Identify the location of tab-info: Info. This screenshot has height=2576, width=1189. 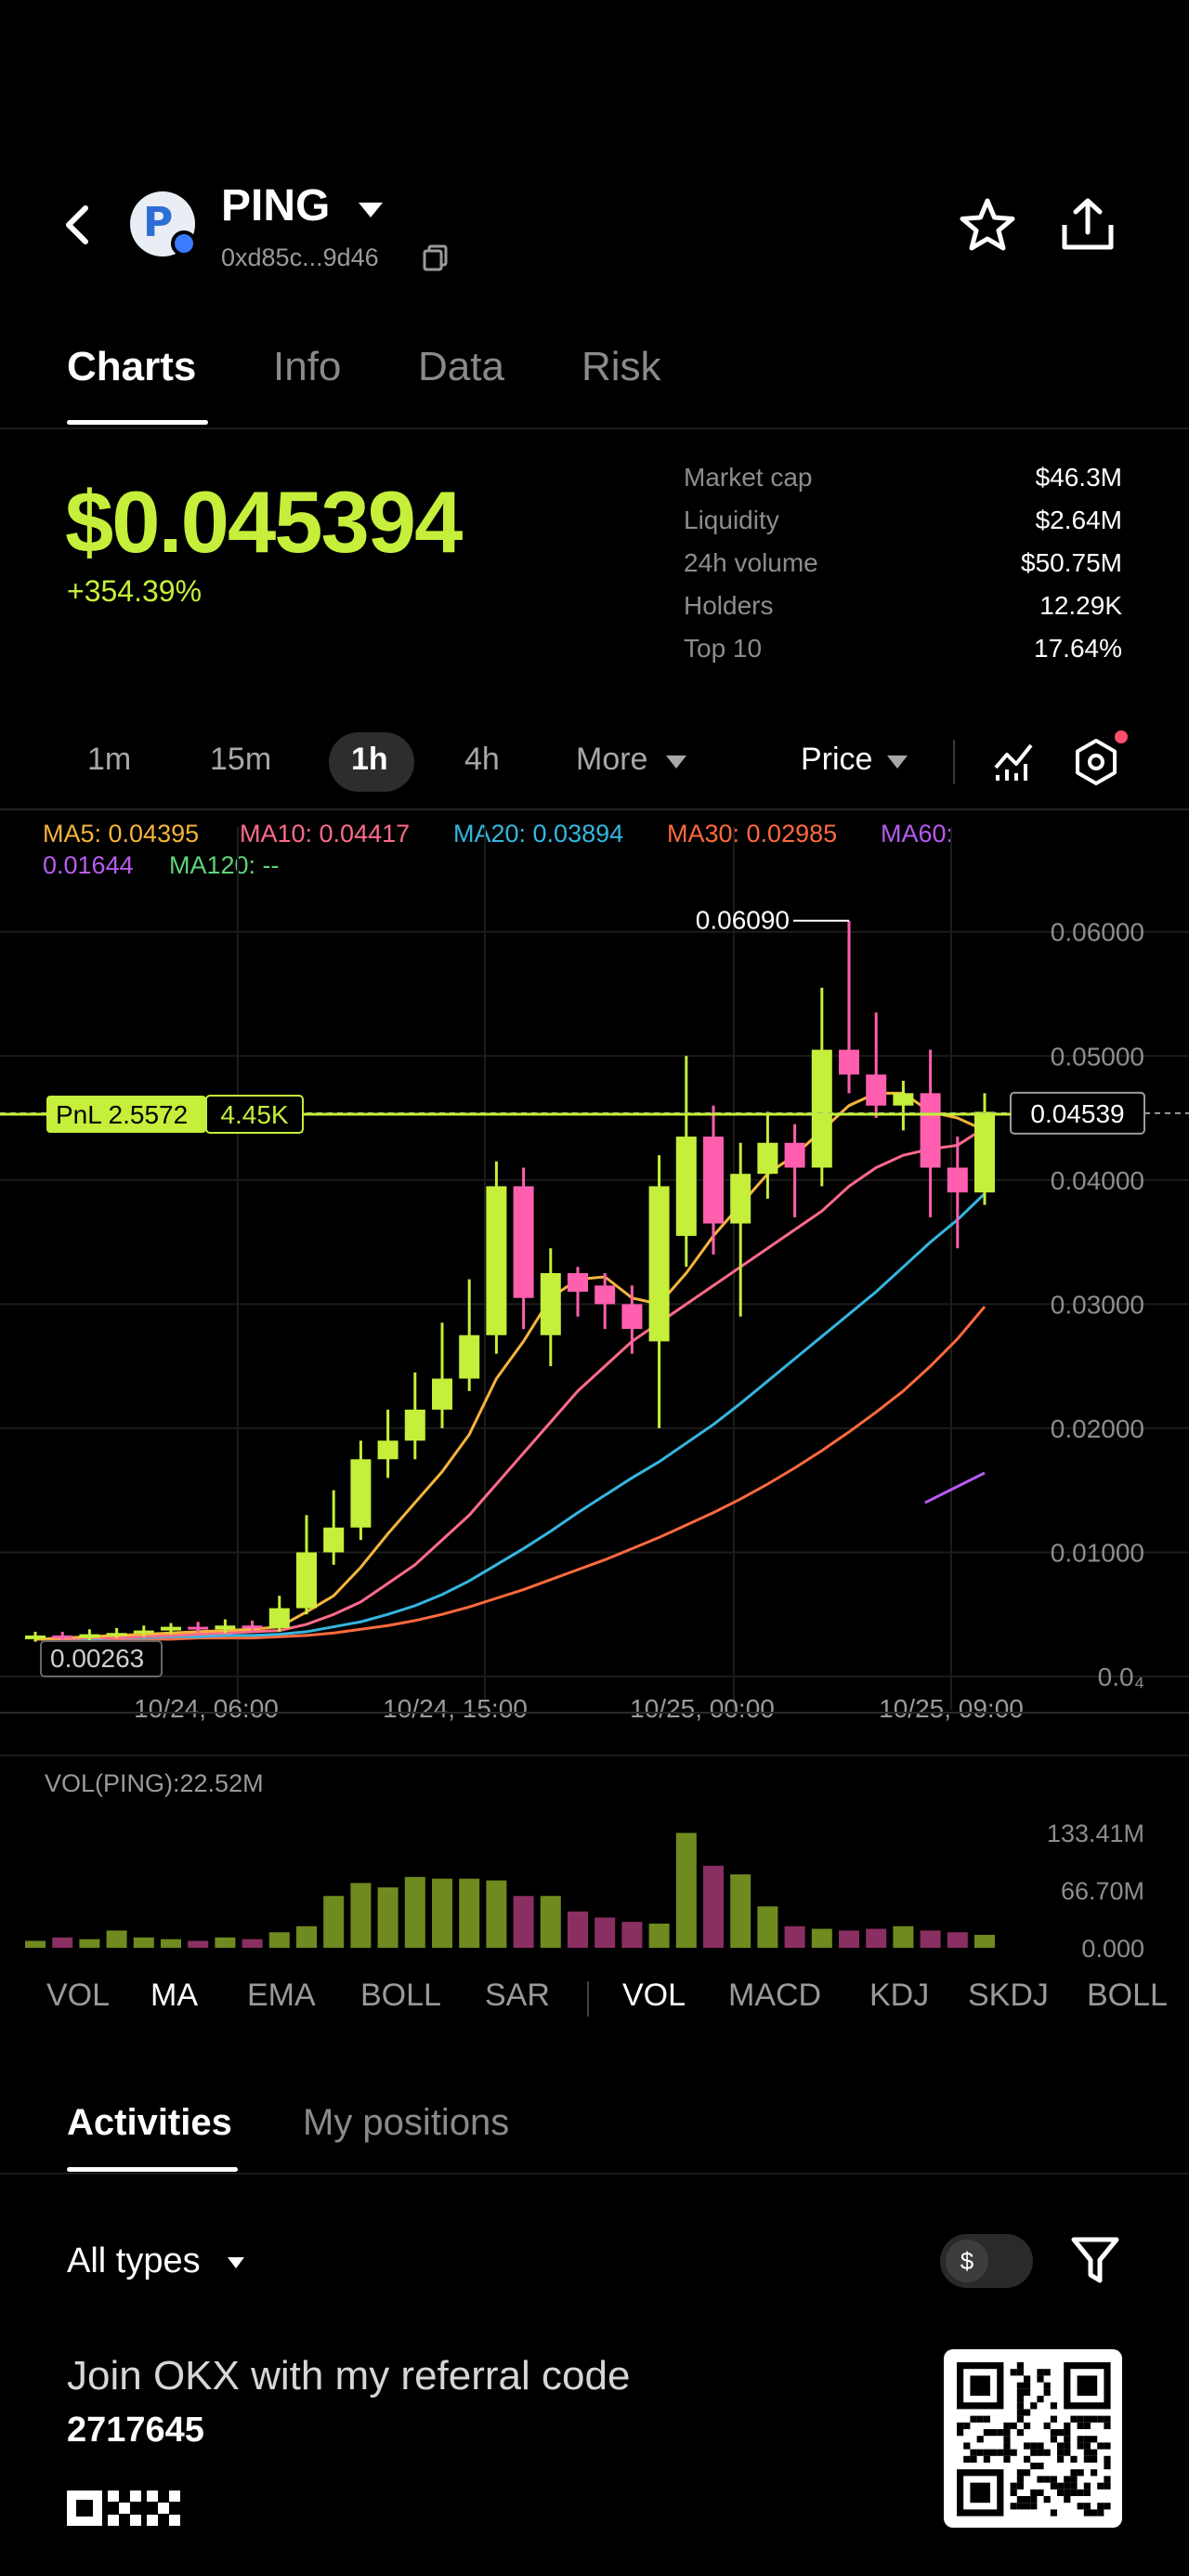
(307, 367).